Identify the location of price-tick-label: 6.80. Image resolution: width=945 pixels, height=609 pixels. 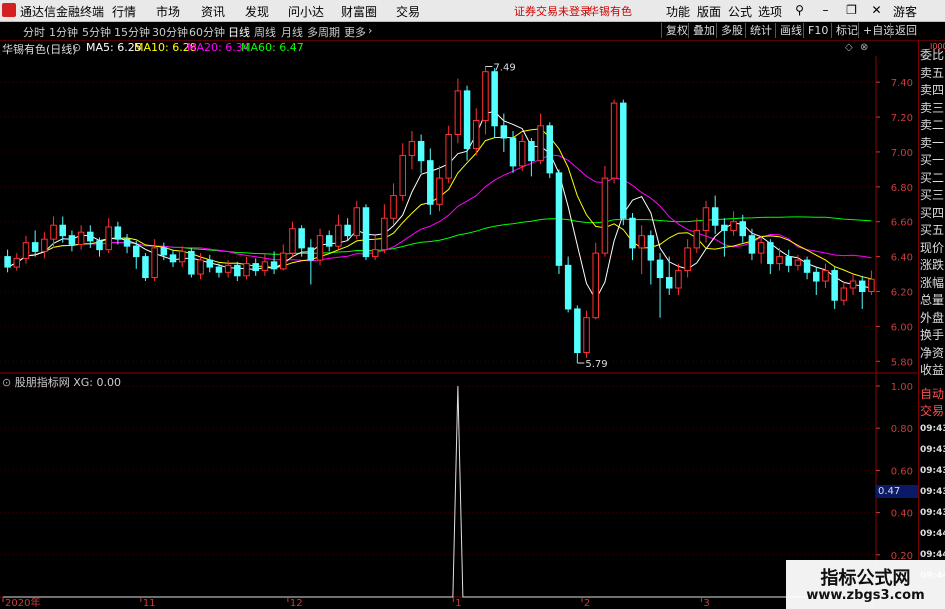
(902, 188).